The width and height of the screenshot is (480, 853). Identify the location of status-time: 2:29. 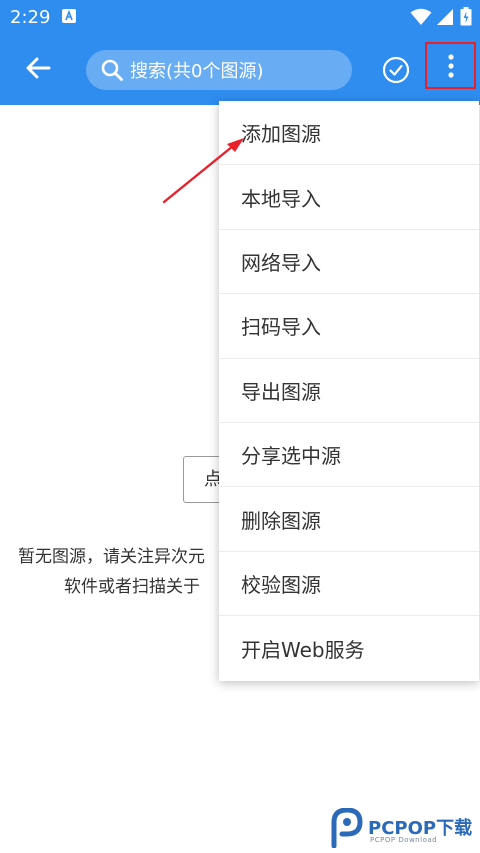
(30, 17).